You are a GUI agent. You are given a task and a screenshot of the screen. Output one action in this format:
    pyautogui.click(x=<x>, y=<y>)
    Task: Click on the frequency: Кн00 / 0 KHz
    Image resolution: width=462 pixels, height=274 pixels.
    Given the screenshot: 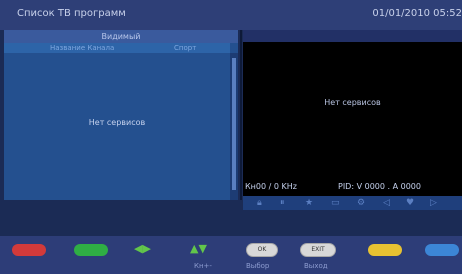 What is the action you would take?
    pyautogui.click(x=271, y=186)
    